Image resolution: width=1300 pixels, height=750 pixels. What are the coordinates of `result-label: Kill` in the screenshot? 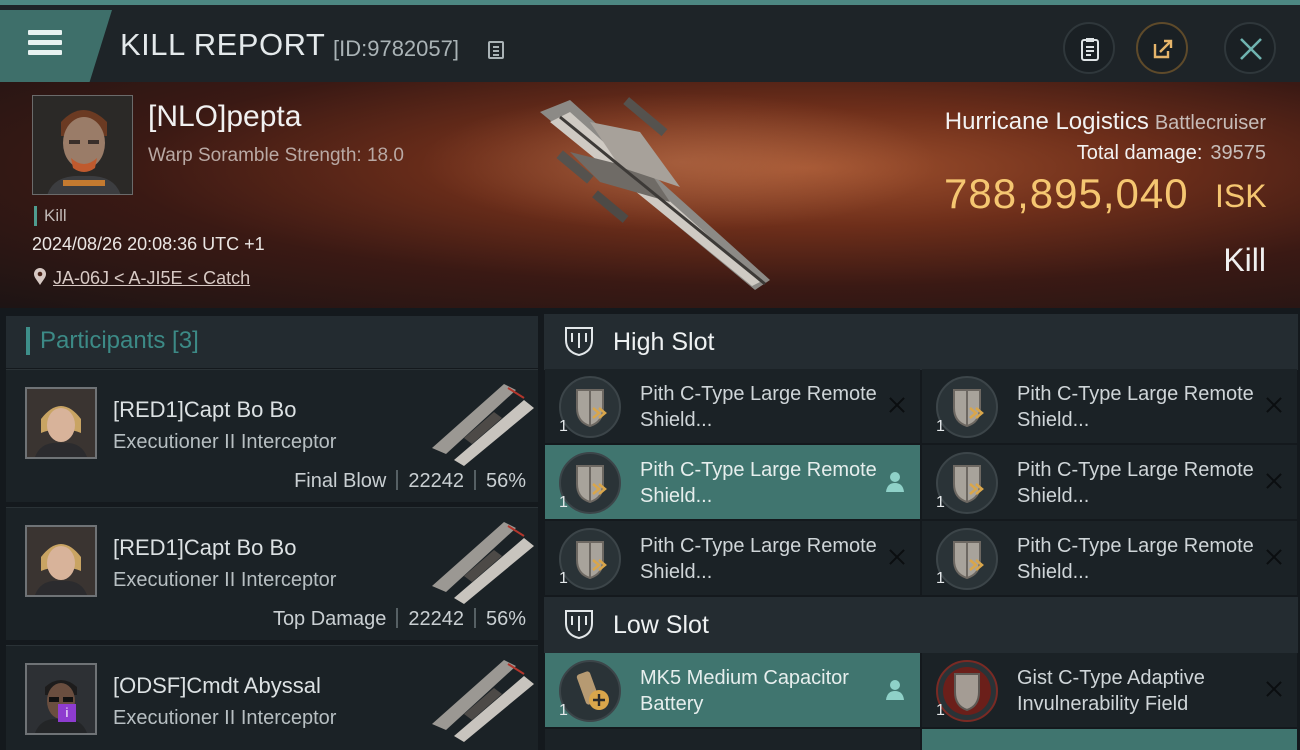 It's located at (1244, 260).